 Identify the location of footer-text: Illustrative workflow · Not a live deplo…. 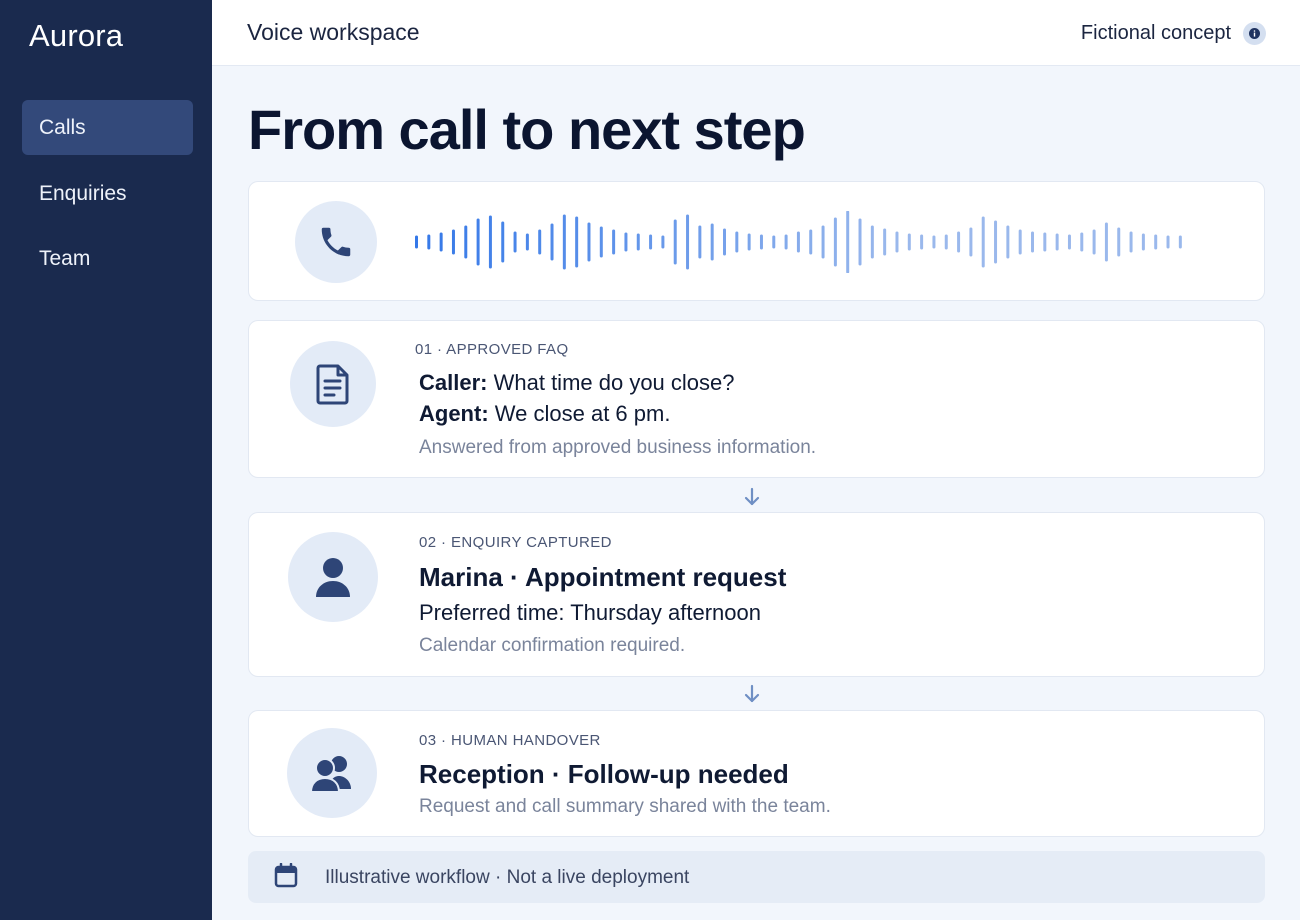
(507, 877).